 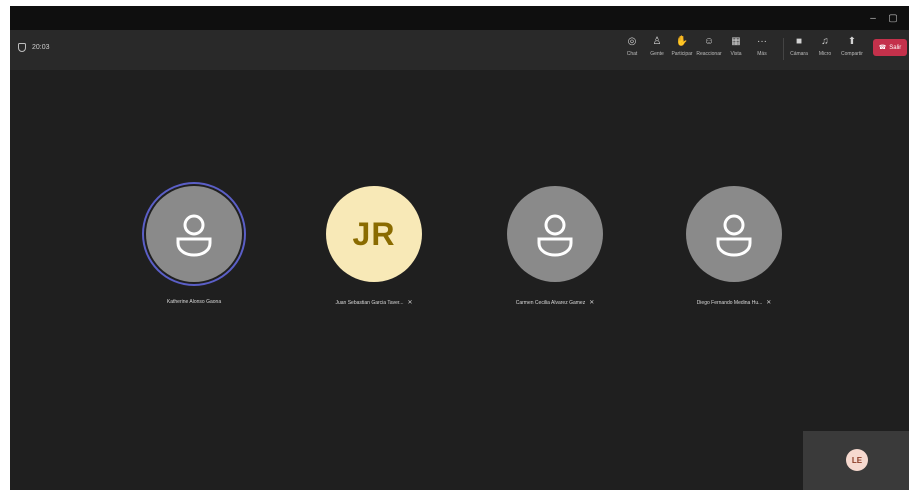 I want to click on participant-name: Diego Fernando Medina Hu... ✕, so click(x=734, y=303).